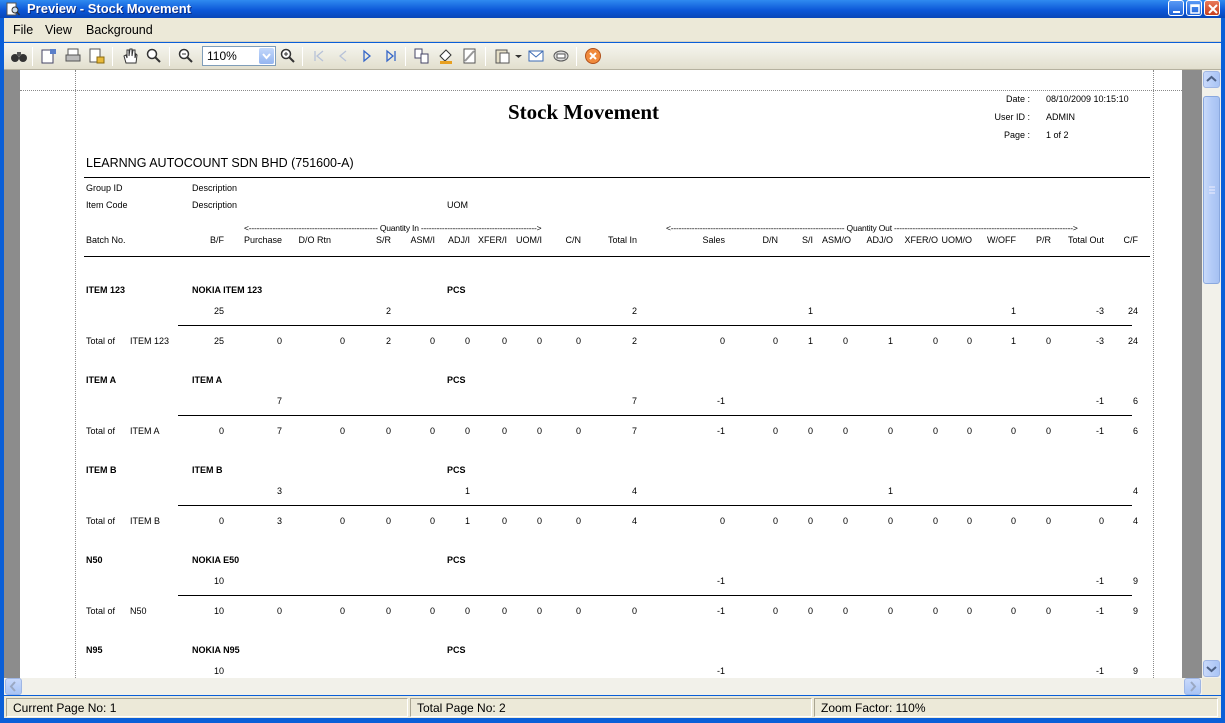  I want to click on column-header: D/O Rtn, so click(314, 240).